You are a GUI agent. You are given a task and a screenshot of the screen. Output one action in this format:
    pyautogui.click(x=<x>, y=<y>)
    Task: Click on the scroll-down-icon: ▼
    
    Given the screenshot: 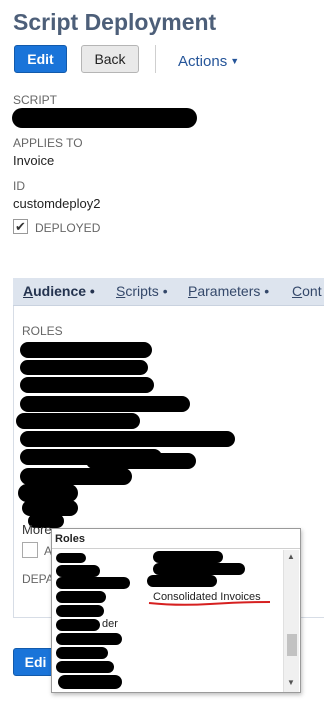 What is the action you would take?
    pyautogui.click(x=291, y=682)
    